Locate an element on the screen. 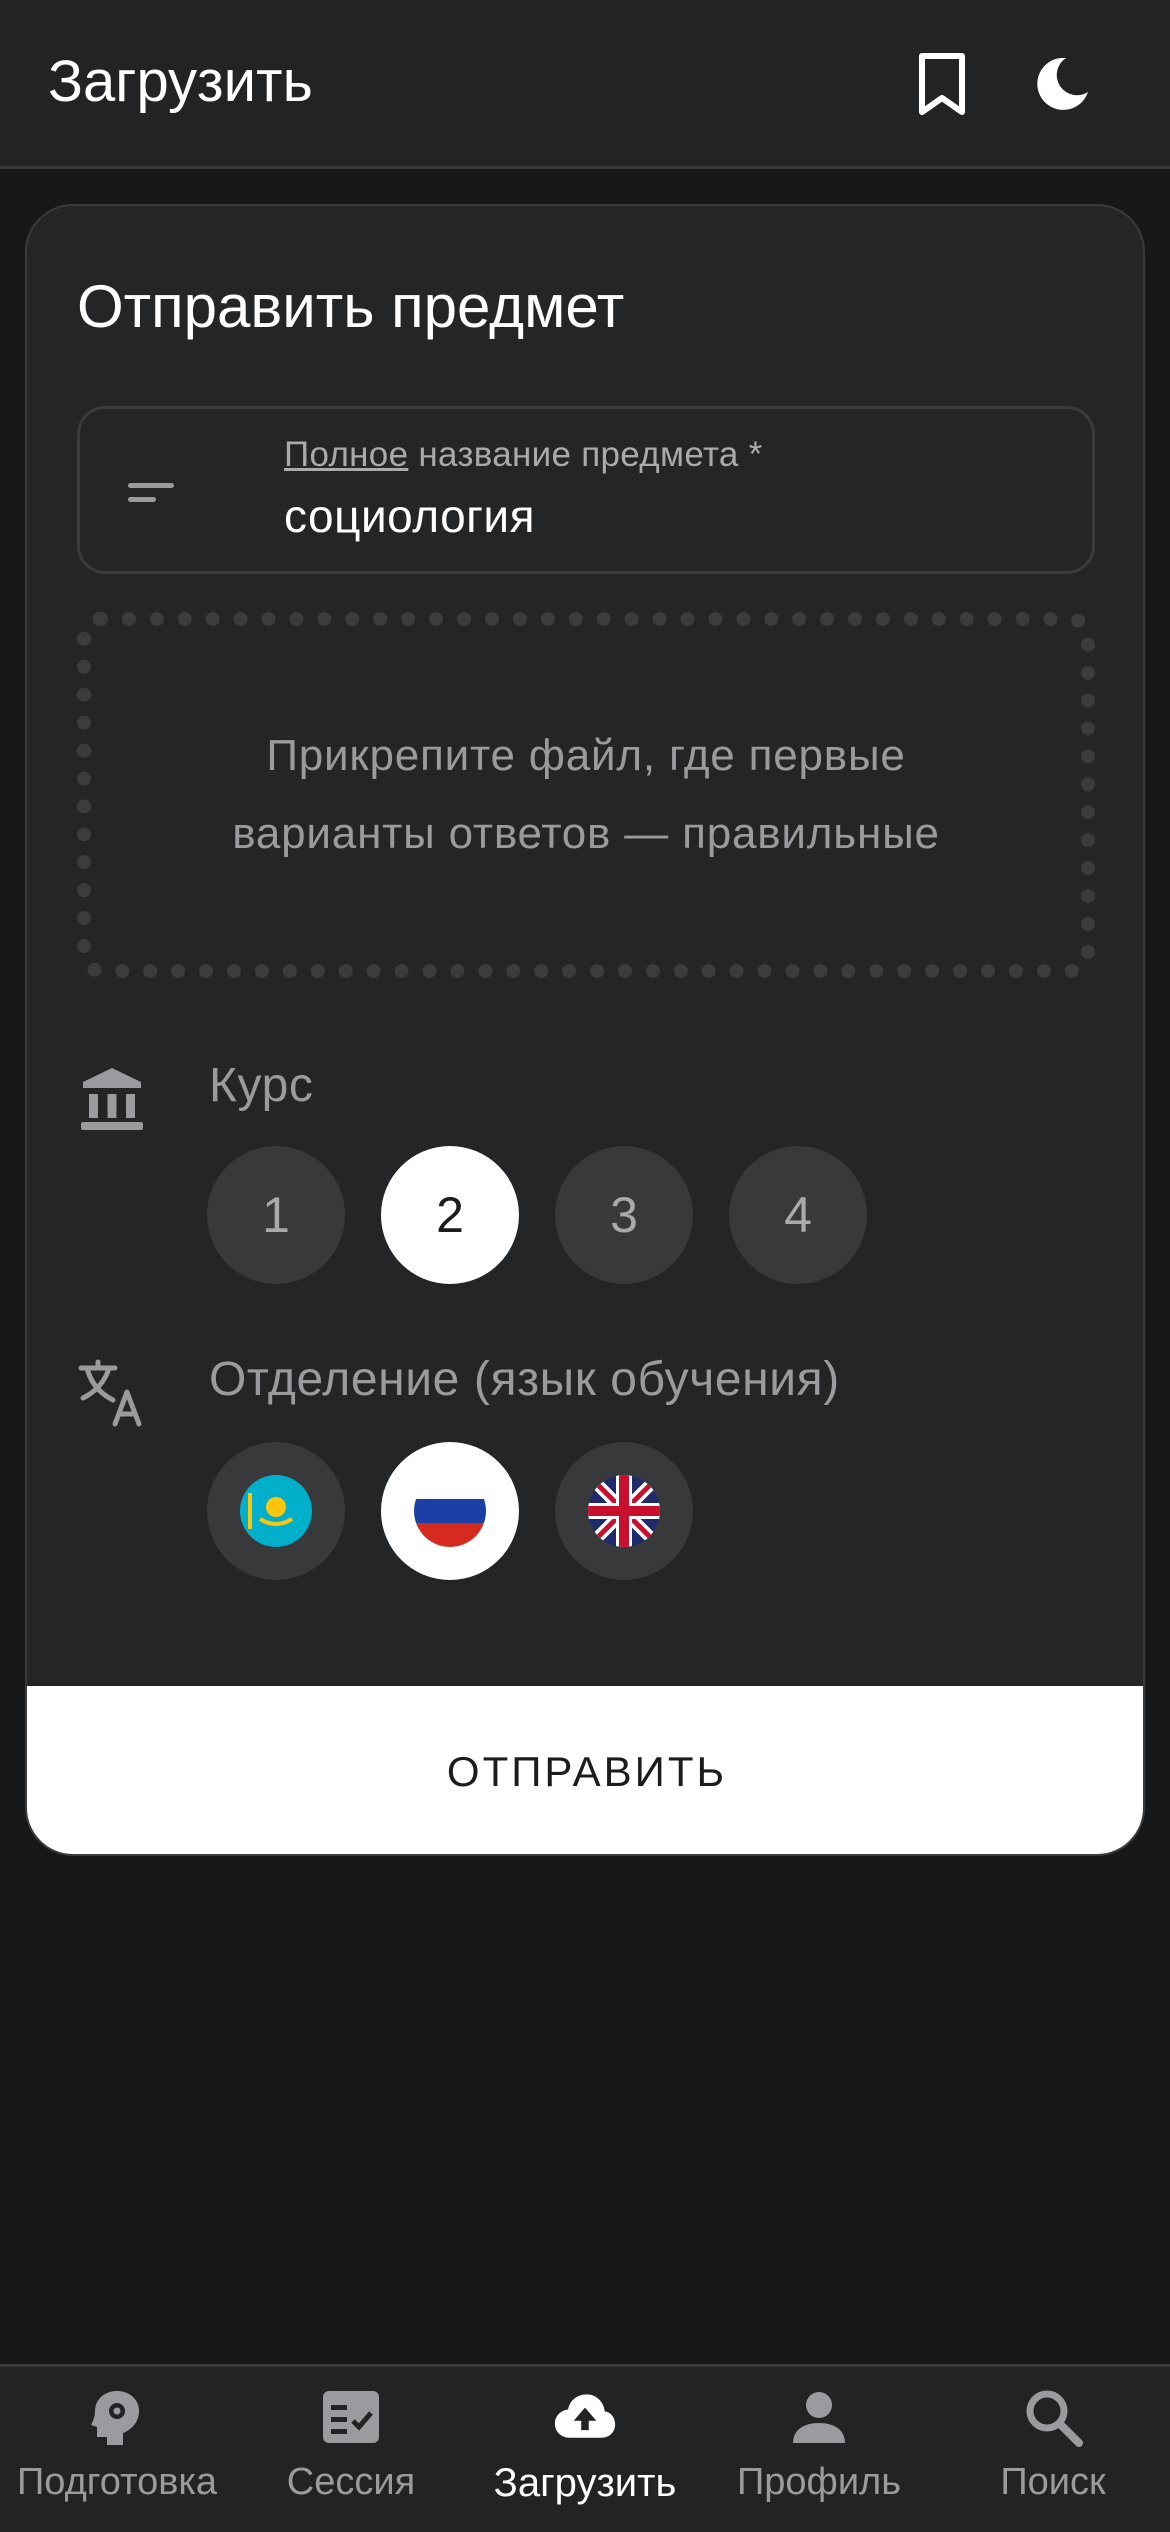  subject-field-value: социология is located at coordinates (409, 516).